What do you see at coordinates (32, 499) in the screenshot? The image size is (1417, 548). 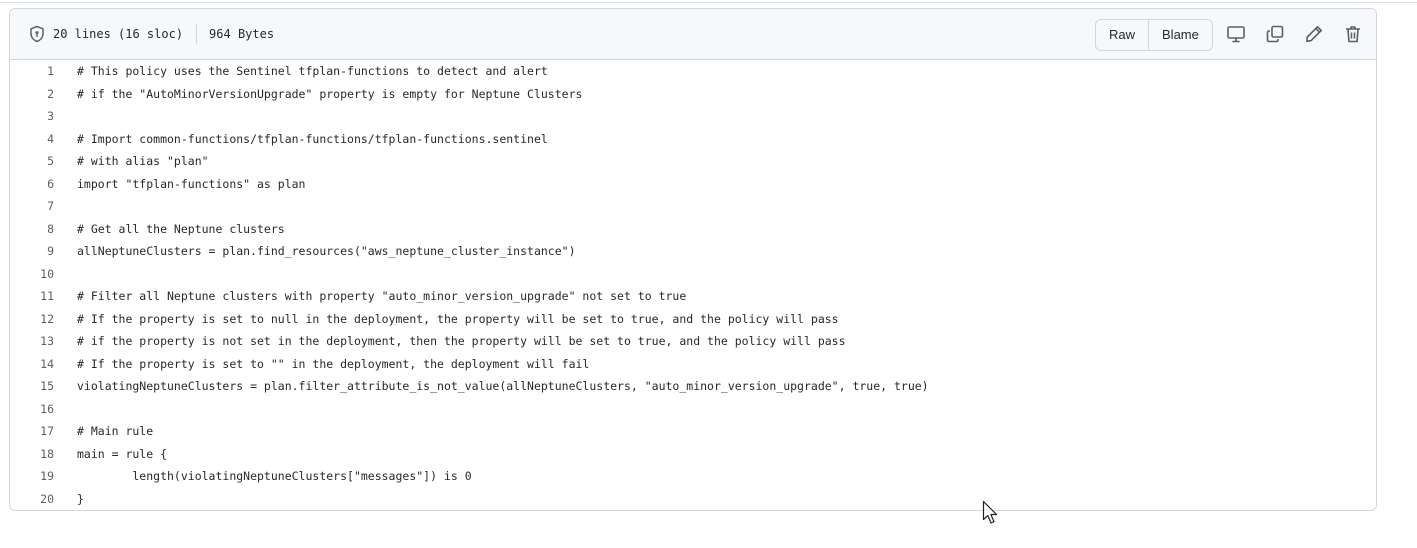 I see `line-number: 20` at bounding box center [32, 499].